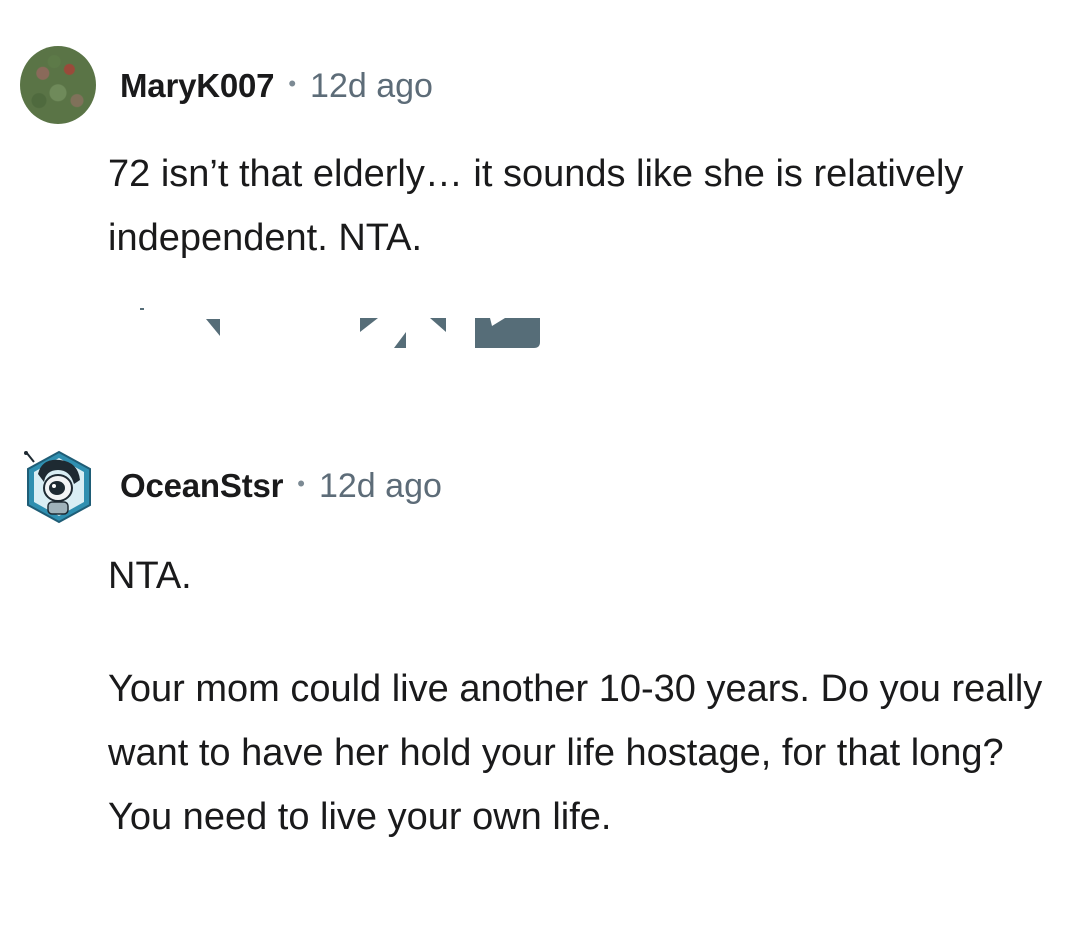 The width and height of the screenshot is (1080, 934). What do you see at coordinates (340, 328) in the screenshot?
I see `rendering-artifact` at bounding box center [340, 328].